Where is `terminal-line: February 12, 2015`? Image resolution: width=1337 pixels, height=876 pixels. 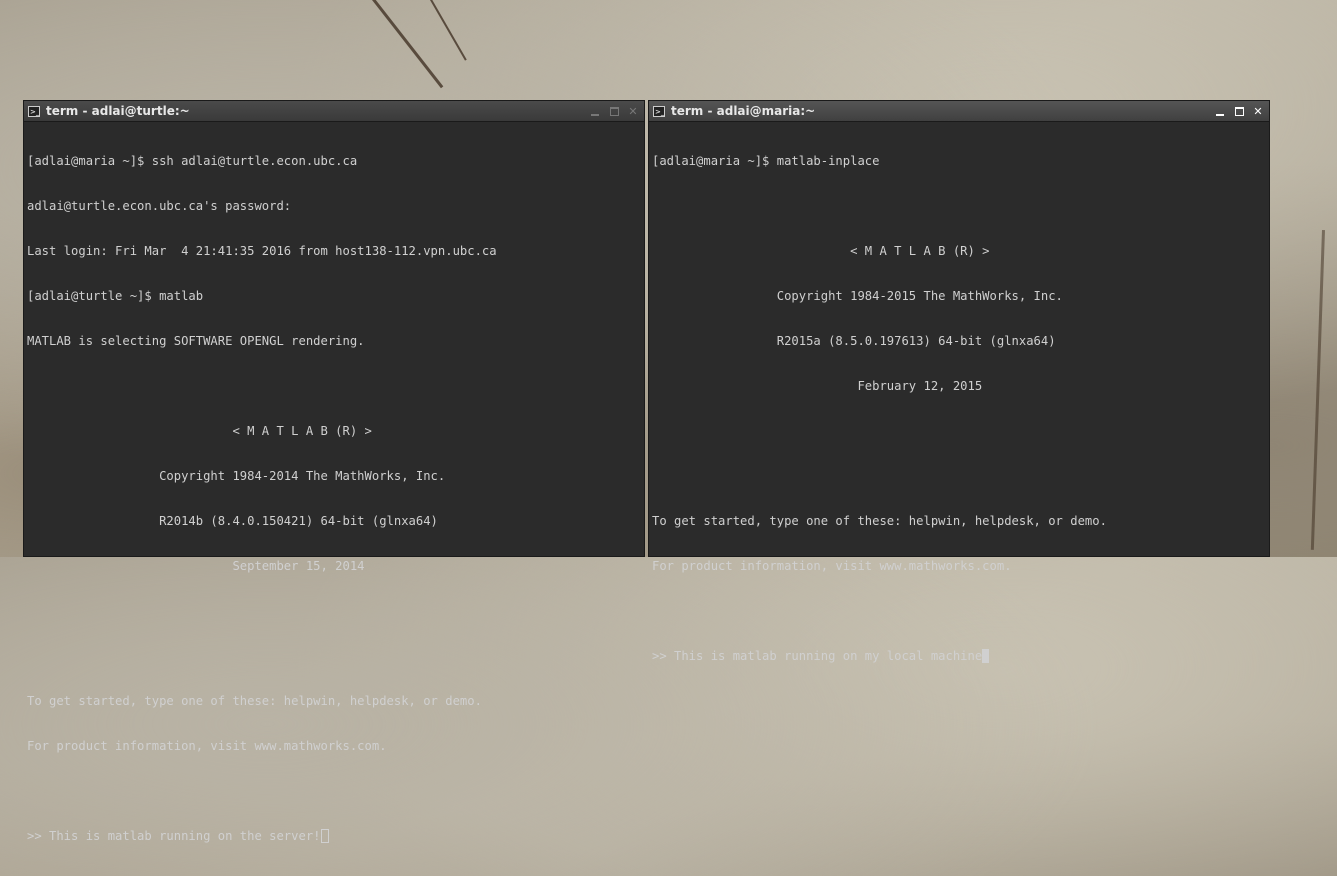
terminal-line: February 12, 2015 is located at coordinates (817, 386).